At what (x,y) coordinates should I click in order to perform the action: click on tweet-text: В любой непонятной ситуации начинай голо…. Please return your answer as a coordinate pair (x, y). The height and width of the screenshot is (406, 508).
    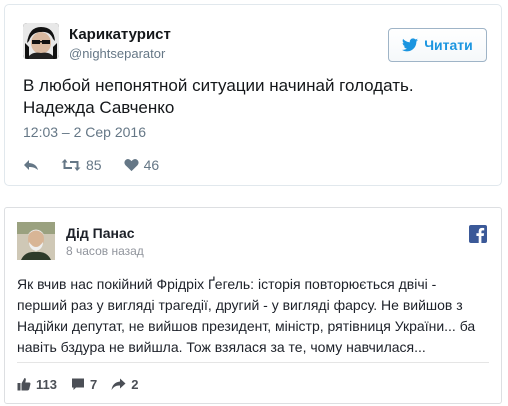
    Looking at the image, I should click on (253, 97).